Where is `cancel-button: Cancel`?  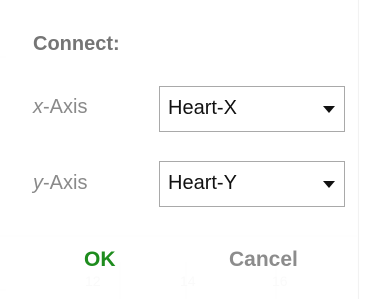
cancel-button: Cancel is located at coordinates (263, 260).